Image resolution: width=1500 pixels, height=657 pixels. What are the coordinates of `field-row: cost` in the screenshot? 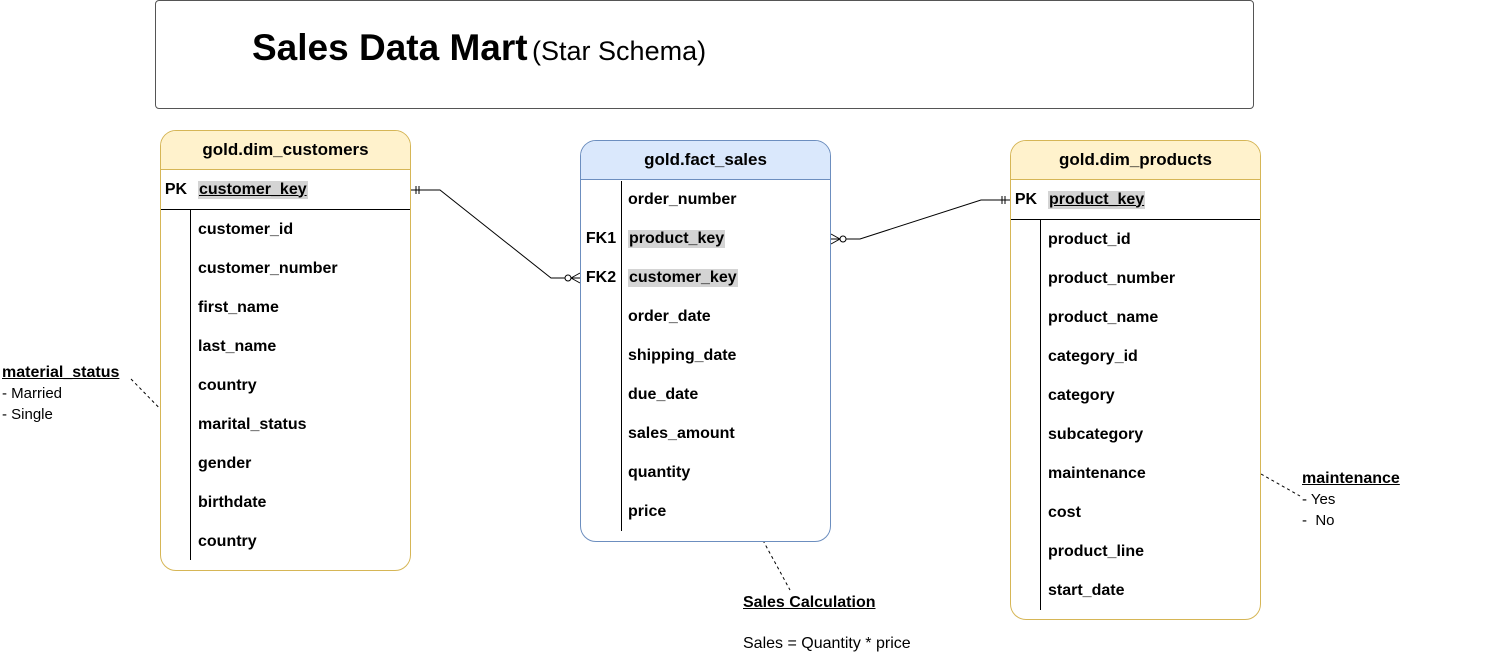 It's located at (1135, 512).